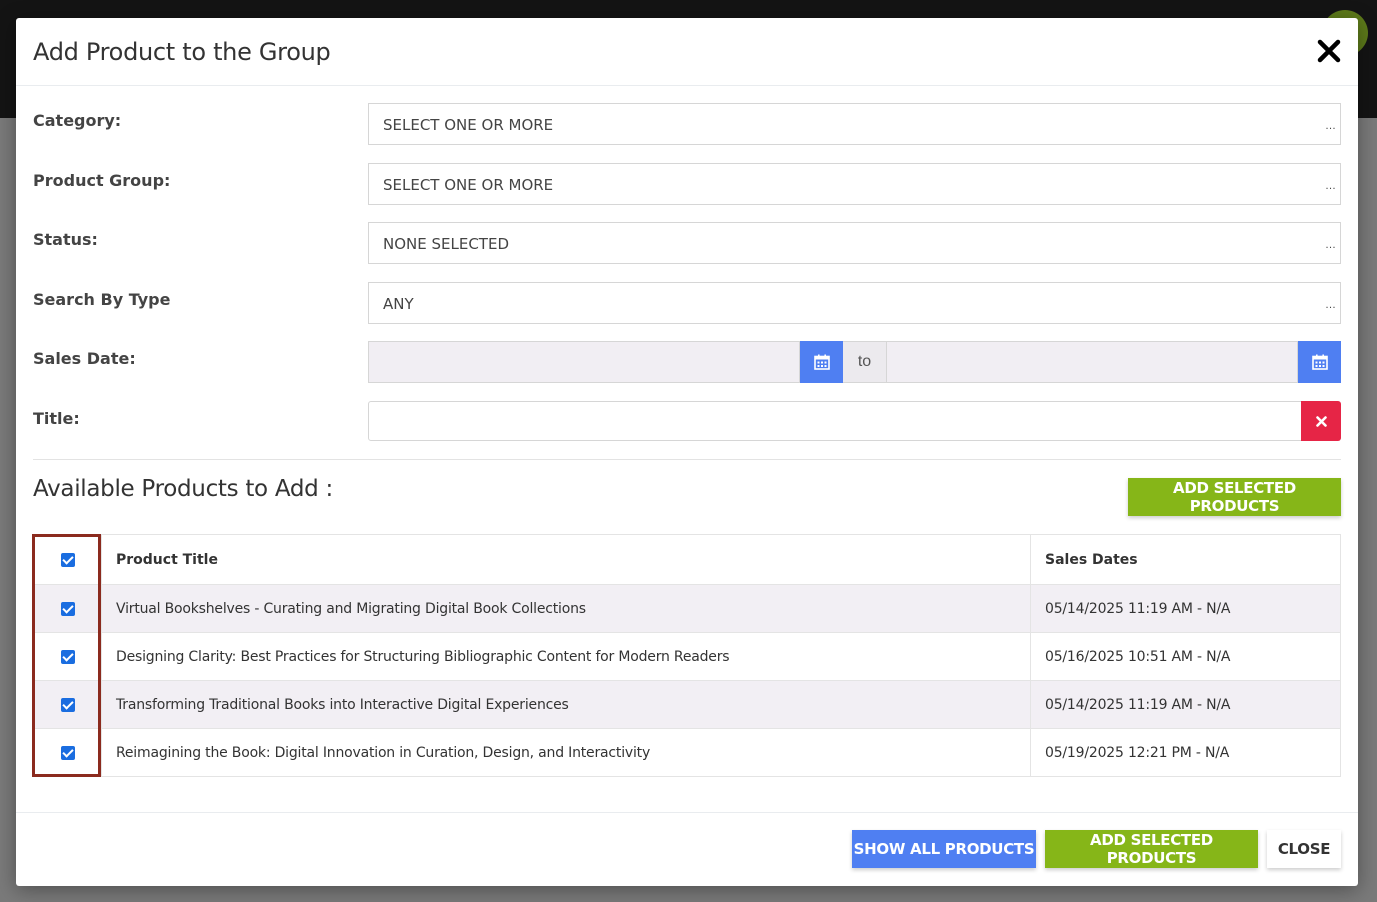 This screenshot has height=902, width=1377. What do you see at coordinates (1329, 51) in the screenshot?
I see `close-icon` at bounding box center [1329, 51].